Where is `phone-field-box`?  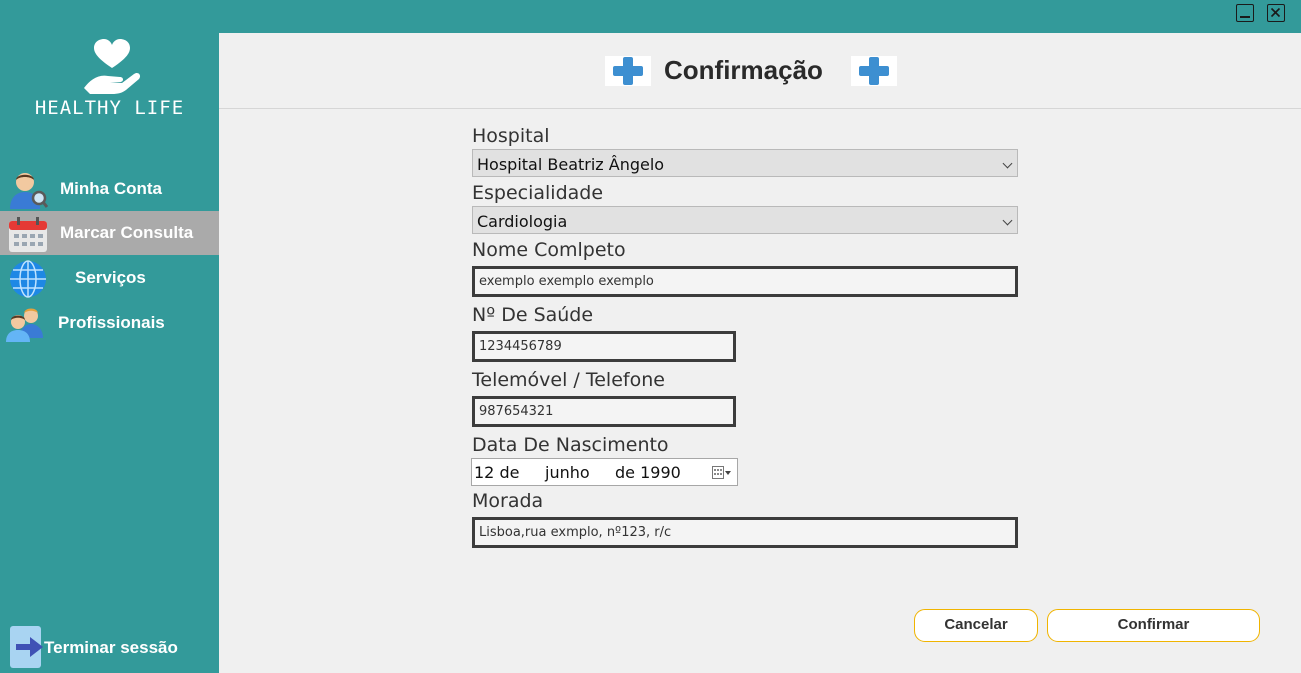 phone-field-box is located at coordinates (604, 411).